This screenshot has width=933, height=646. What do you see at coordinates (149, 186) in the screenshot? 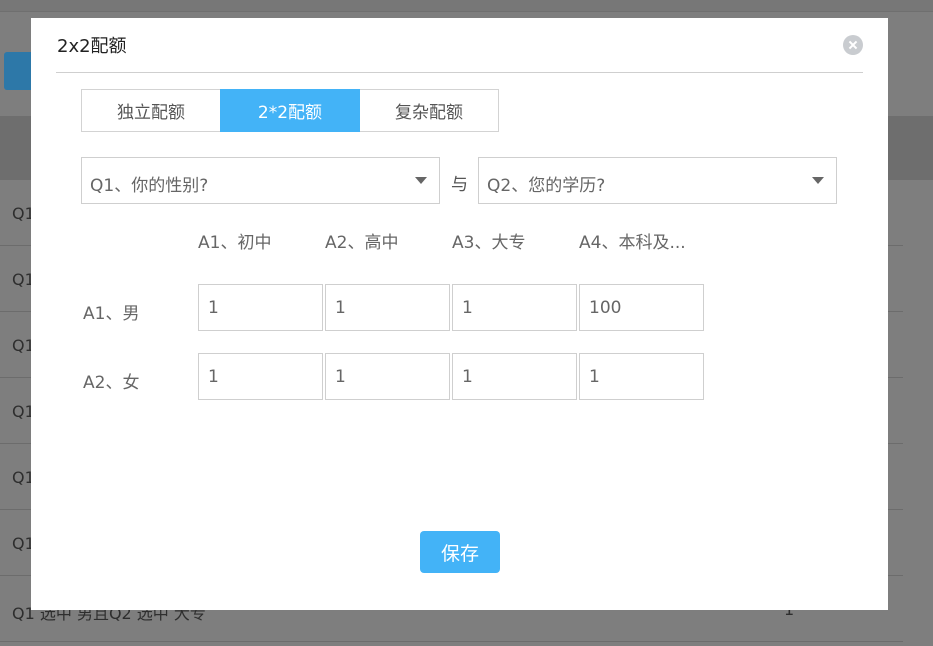
I see `question1-select-value: Q1、你的性别?` at bounding box center [149, 186].